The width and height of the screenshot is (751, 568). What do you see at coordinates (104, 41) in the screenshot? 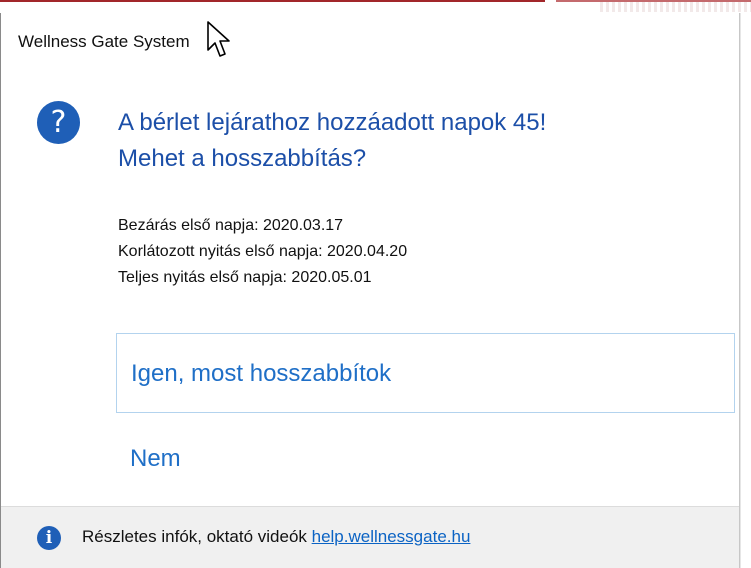
I see `window-title: Wellness Gate System` at bounding box center [104, 41].